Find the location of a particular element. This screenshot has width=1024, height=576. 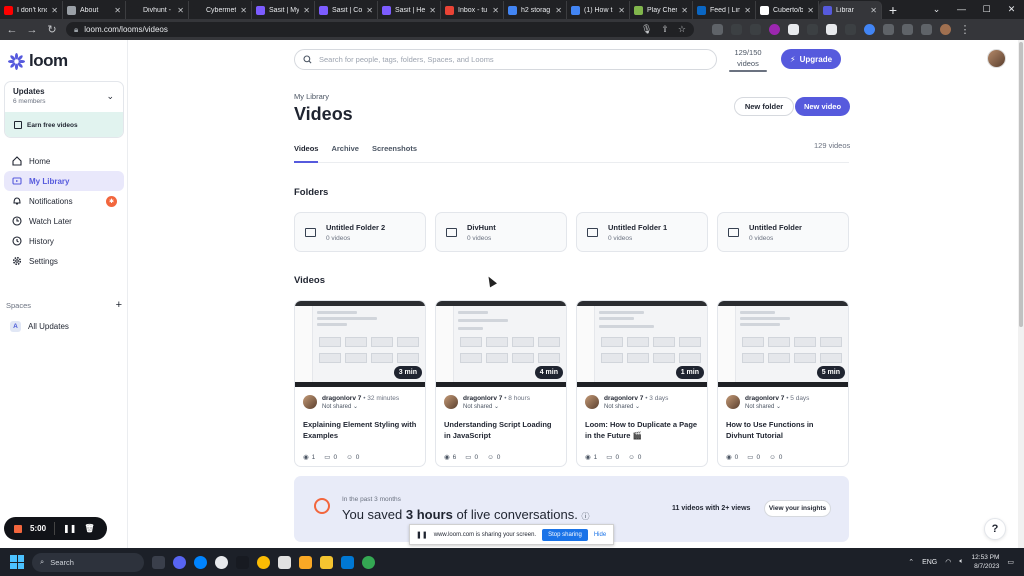

profile-avatar is located at coordinates (945, 29).